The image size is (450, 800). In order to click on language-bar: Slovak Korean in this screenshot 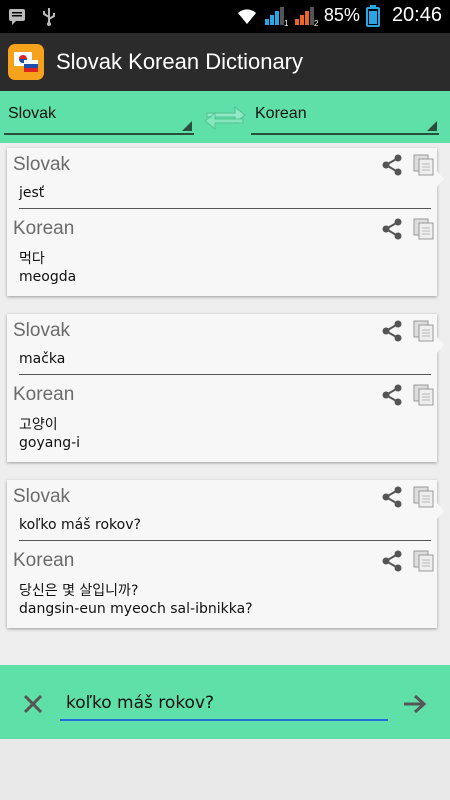, I will do `click(225, 117)`.